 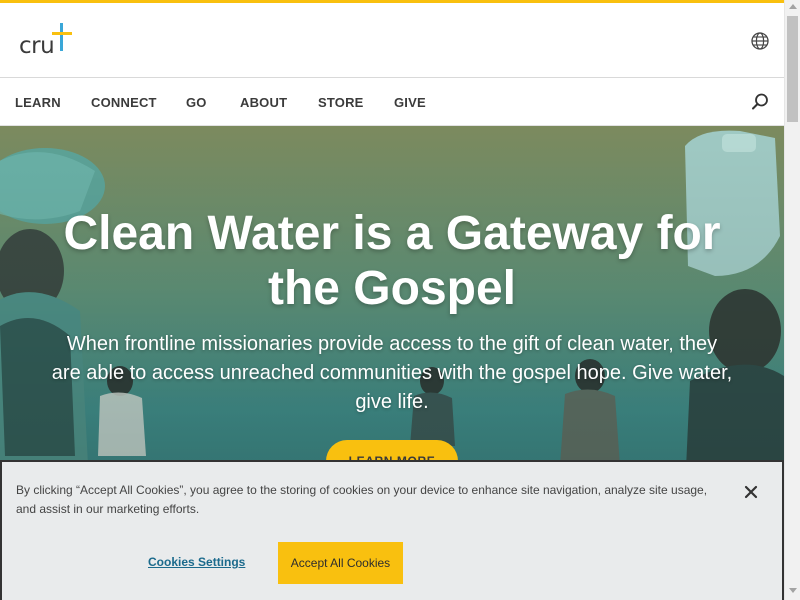 I want to click on nav-item-store: STORE, so click(x=341, y=102).